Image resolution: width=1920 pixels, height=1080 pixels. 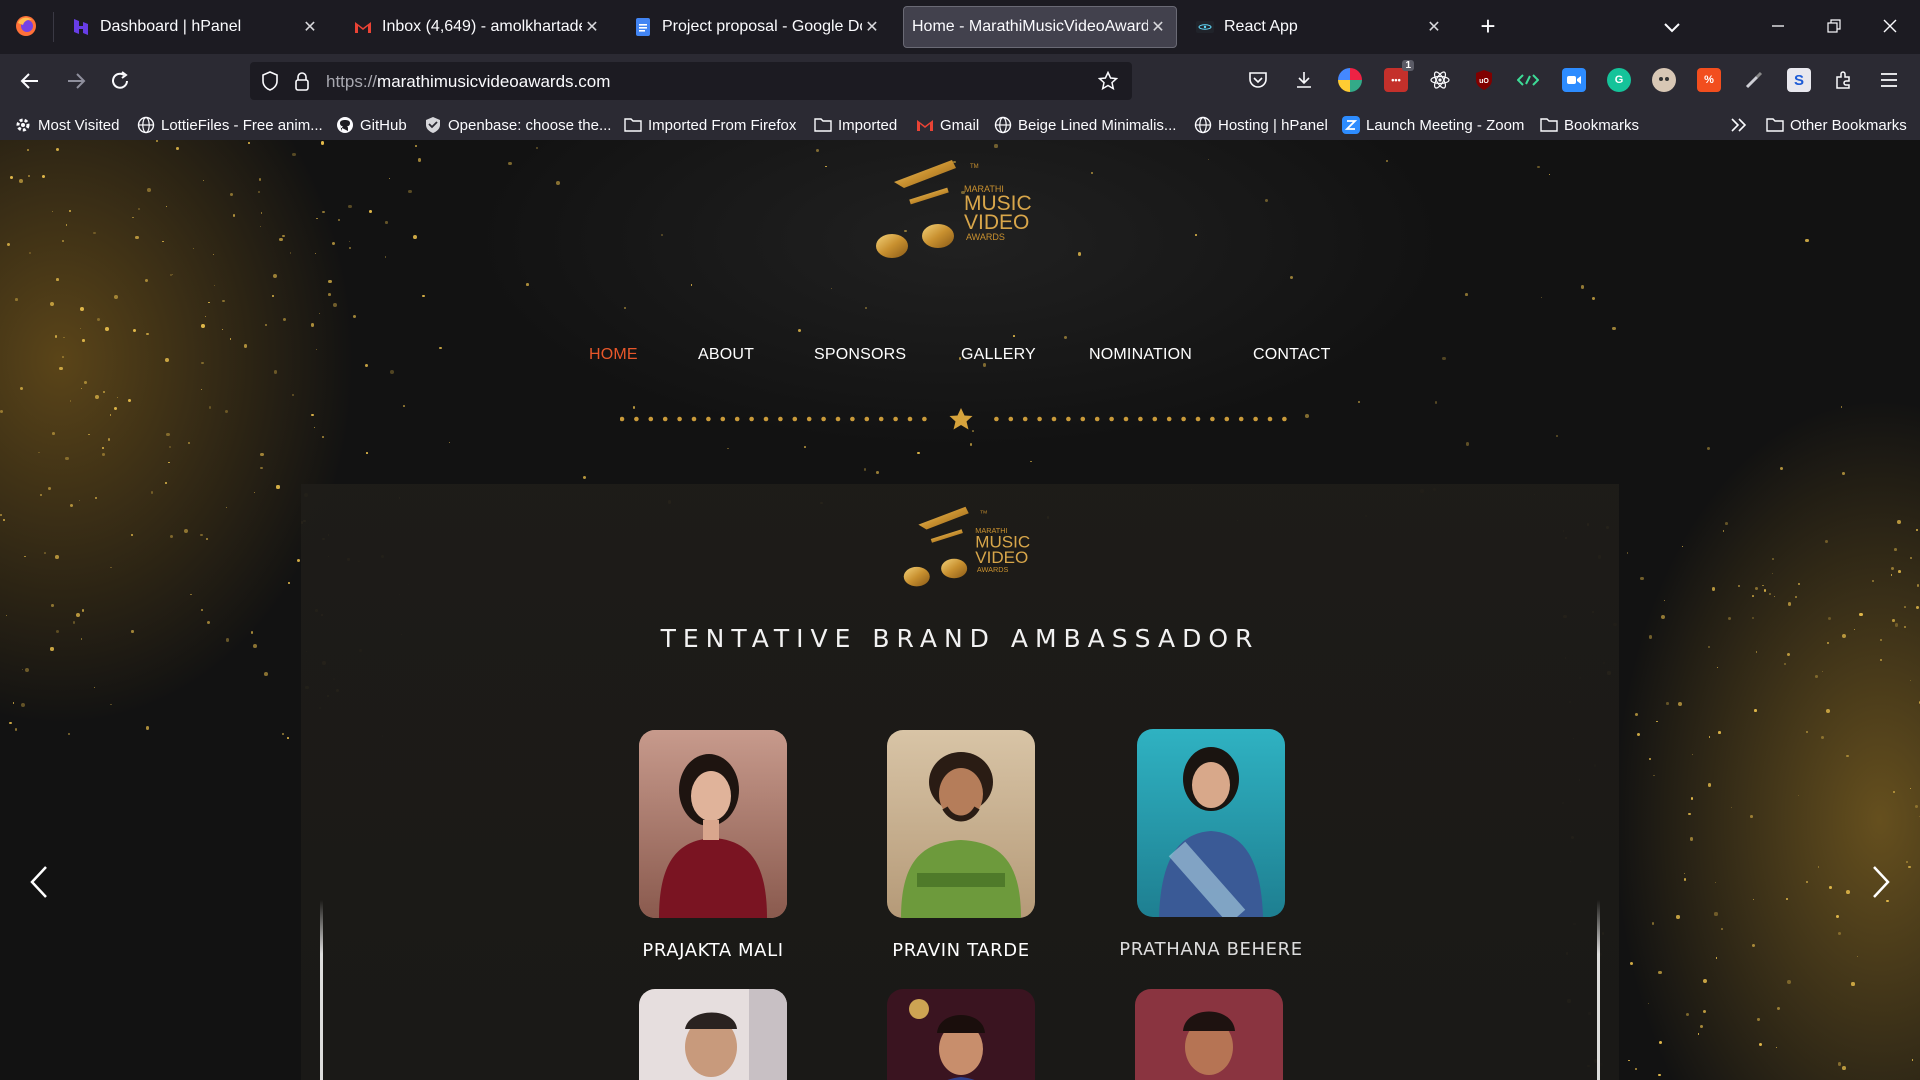 What do you see at coordinates (961, 824) in the screenshot?
I see `ambassador-photo-pravin-tarde` at bounding box center [961, 824].